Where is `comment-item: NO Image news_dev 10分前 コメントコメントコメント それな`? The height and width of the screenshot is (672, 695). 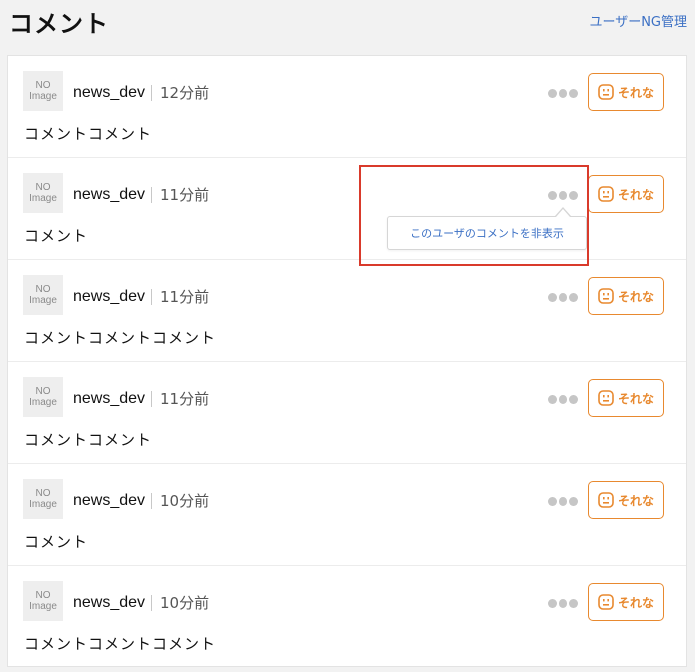
comment-item: NO Image news_dev 10分前 コメントコメントコメント それな is located at coordinates (347, 617).